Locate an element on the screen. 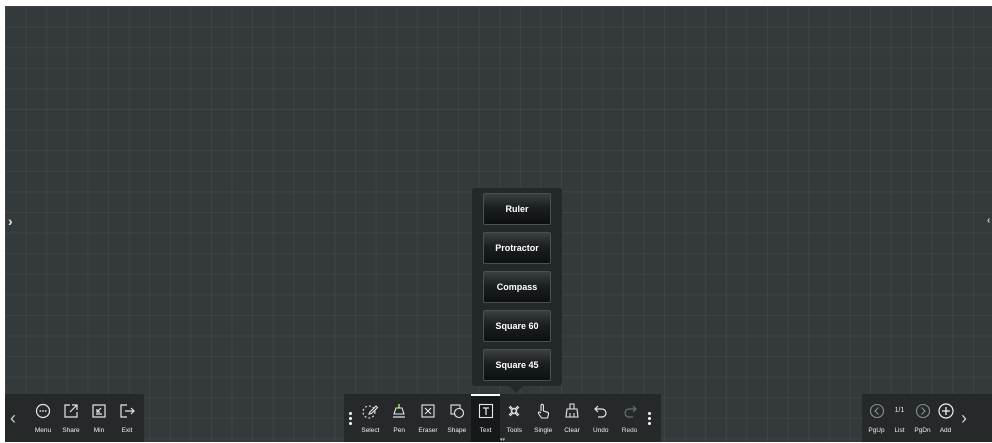 The width and height of the screenshot is (992, 443). left-panel-handle: › is located at coordinates (10, 221).